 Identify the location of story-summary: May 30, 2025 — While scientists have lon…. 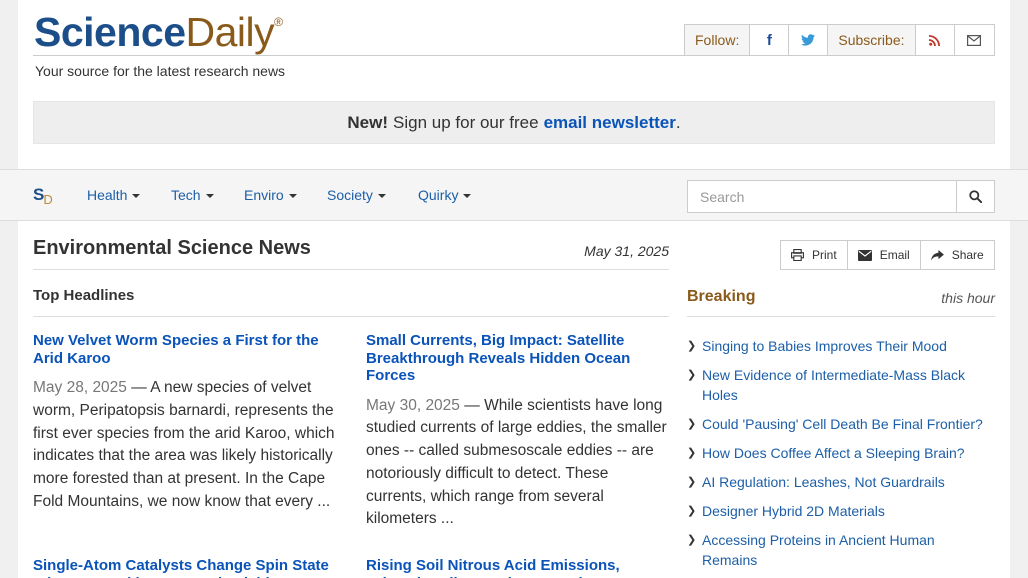
(518, 463).